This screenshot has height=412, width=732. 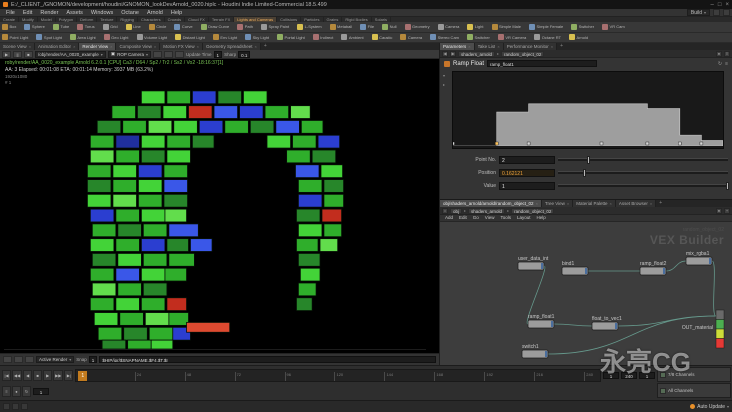 I want to click on shelf-tool-caustic: Caustic, so click(x=381, y=37).